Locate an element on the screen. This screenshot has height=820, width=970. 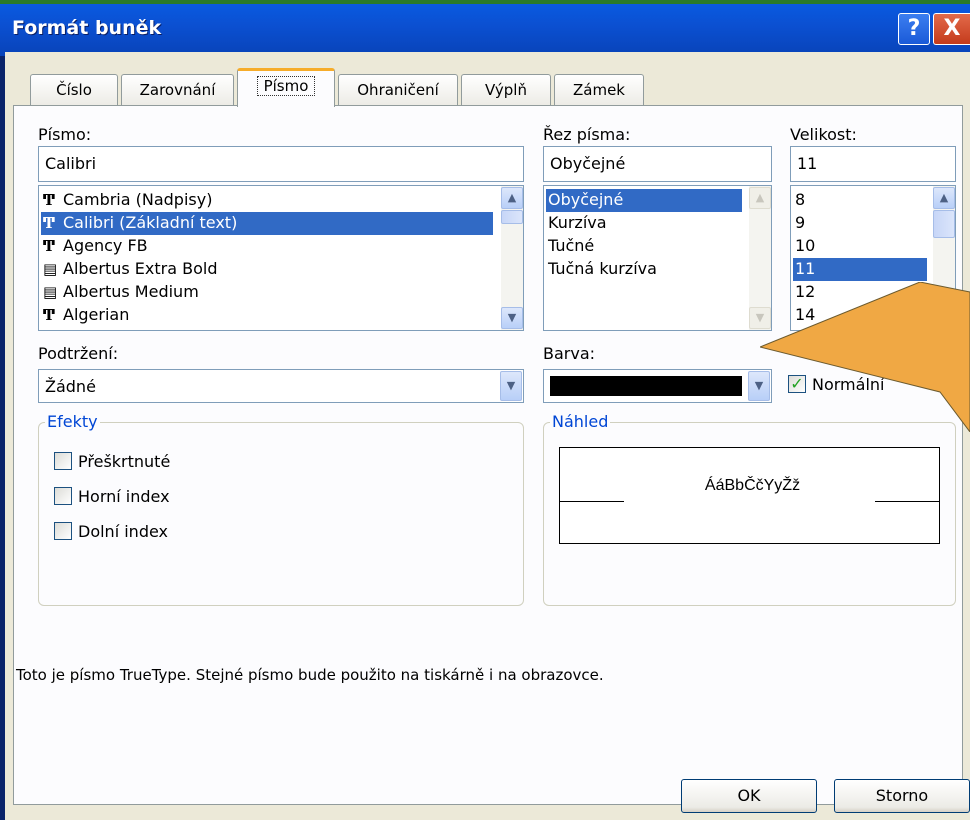
tab-font: Písmo is located at coordinates (286, 87).